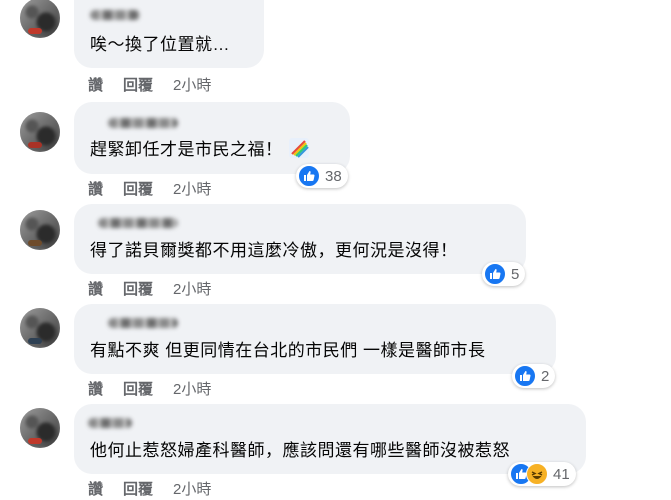  What do you see at coordinates (322, 176) in the screenshot?
I see `reaction-summary: 38` at bounding box center [322, 176].